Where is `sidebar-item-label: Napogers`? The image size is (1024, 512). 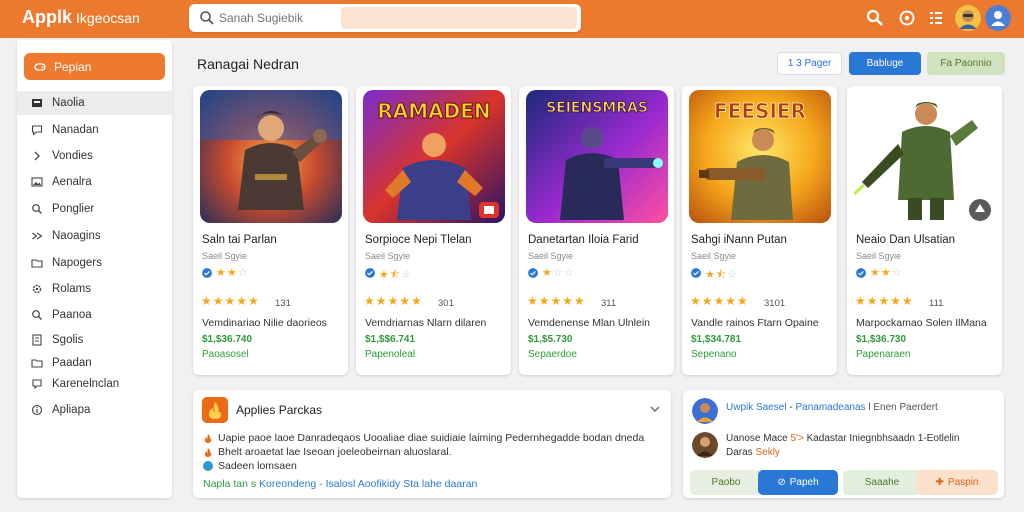 sidebar-item-label: Napogers is located at coordinates (77, 263).